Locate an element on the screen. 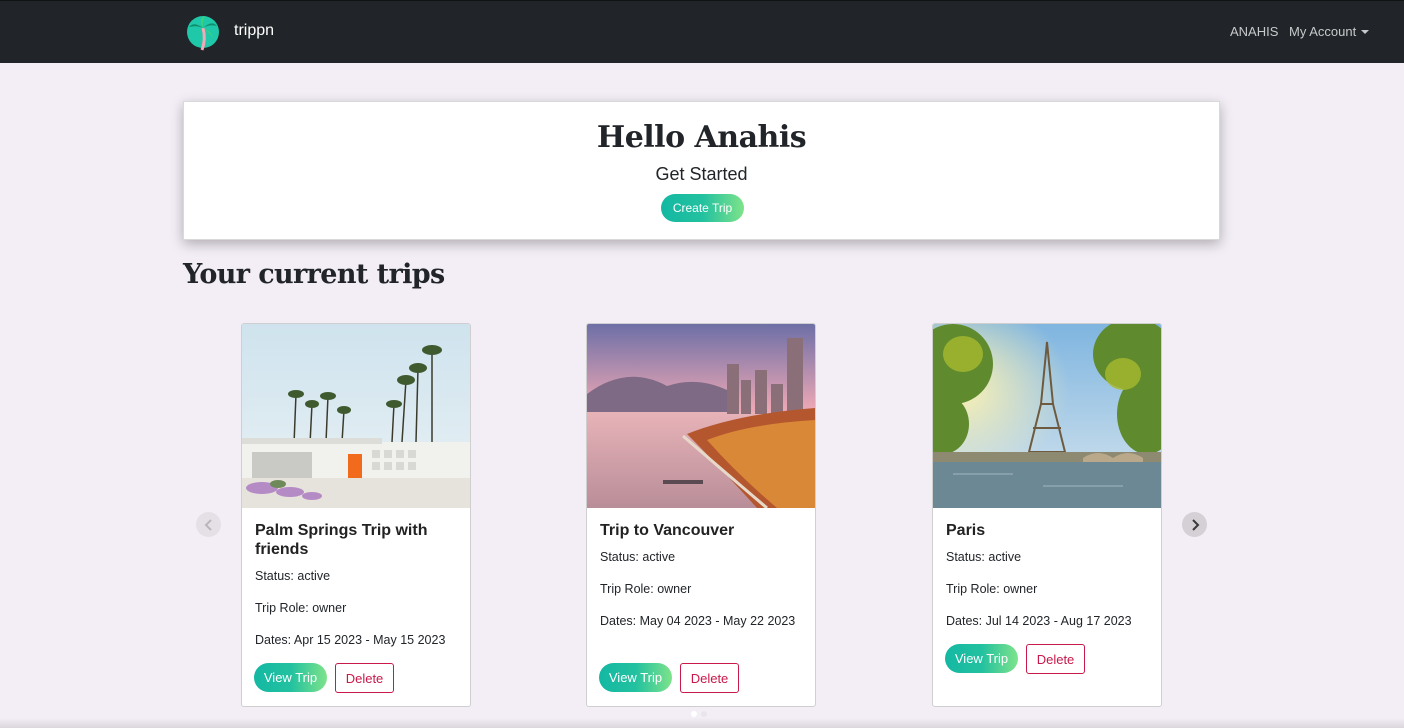 The image size is (1404, 728). trip-title: Palm Springs Trip with friends is located at coordinates (341, 540).